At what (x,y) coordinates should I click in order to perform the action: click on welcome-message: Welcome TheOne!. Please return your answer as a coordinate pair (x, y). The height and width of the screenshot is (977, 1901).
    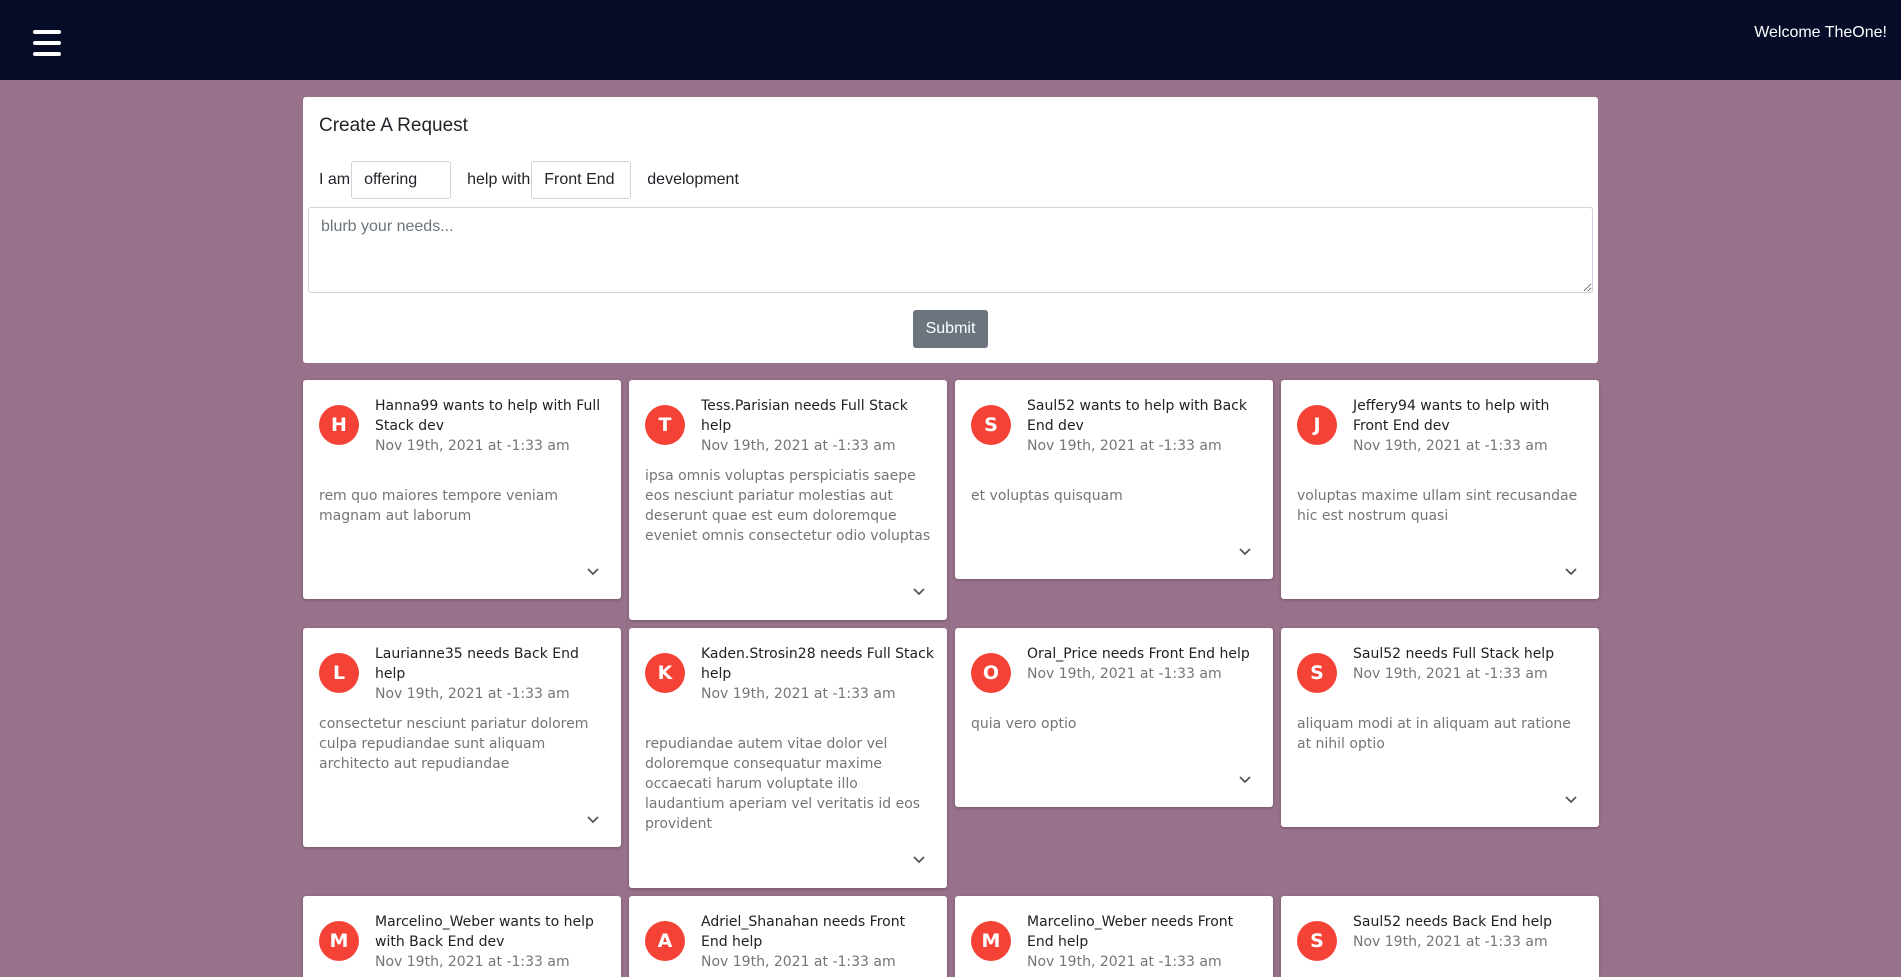
    Looking at the image, I should click on (1820, 32).